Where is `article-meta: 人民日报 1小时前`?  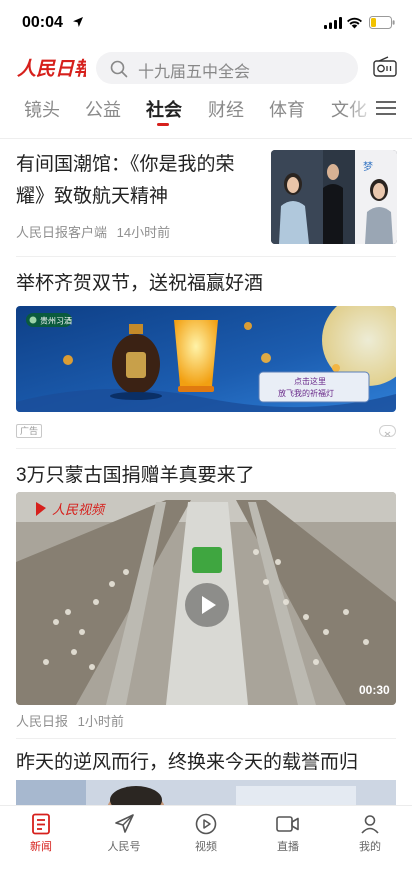 article-meta: 人民日报 1小时前 is located at coordinates (70, 720).